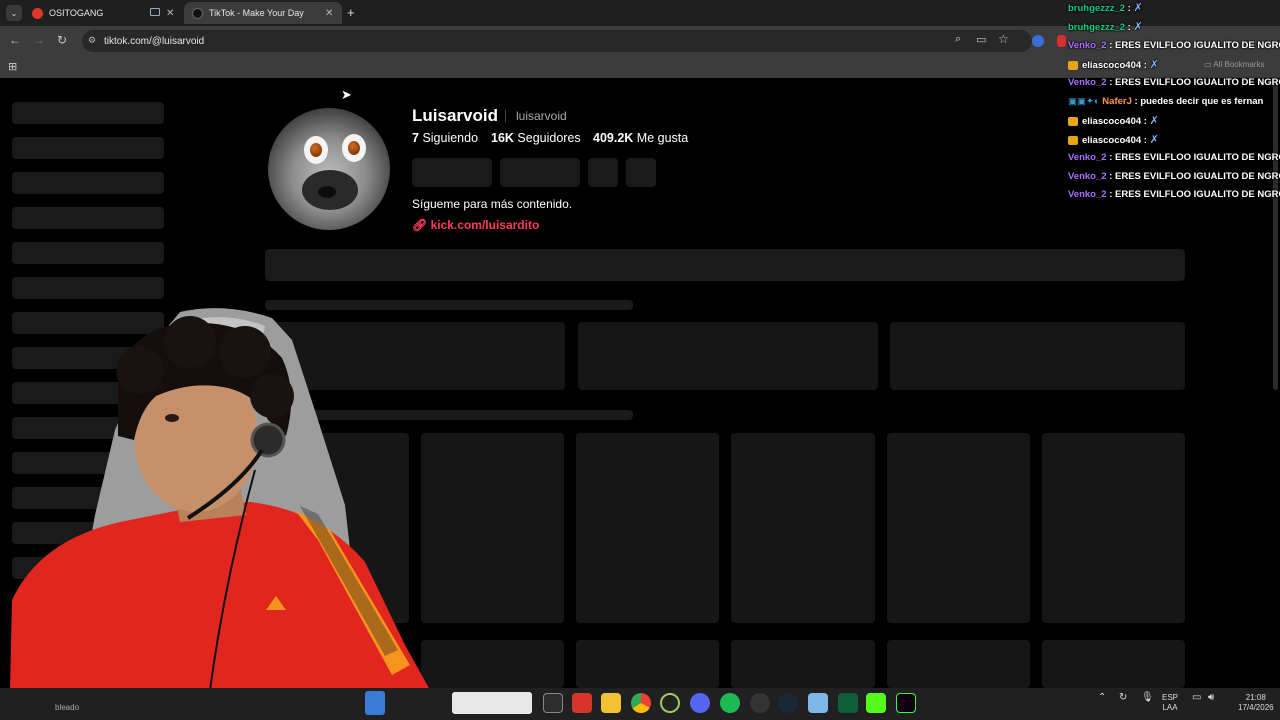 This screenshot has height=720, width=1280. What do you see at coordinates (327, 192) in the screenshot?
I see `avatar-nose` at bounding box center [327, 192].